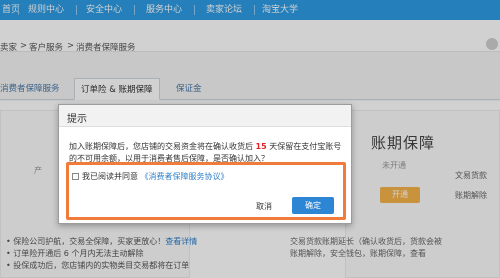 The height and width of the screenshot is (278, 500). I want to click on agreement-row: 我已阅读并同意 《消费者保障服务协议》, so click(150, 176).